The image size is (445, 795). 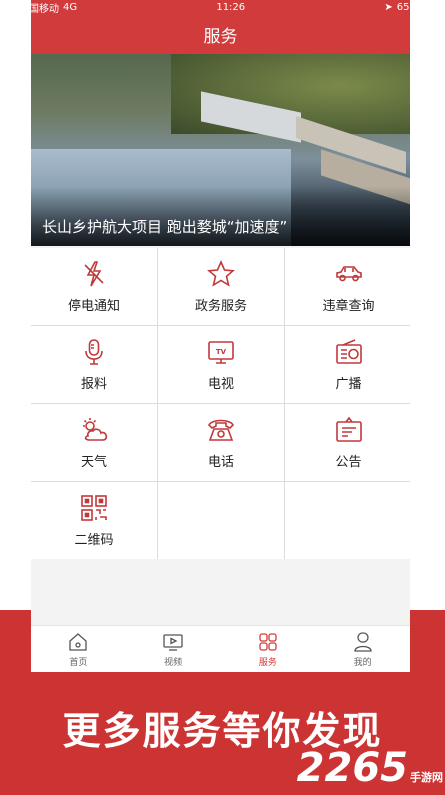 I want to click on title-bar: 服务, so click(x=220, y=34).